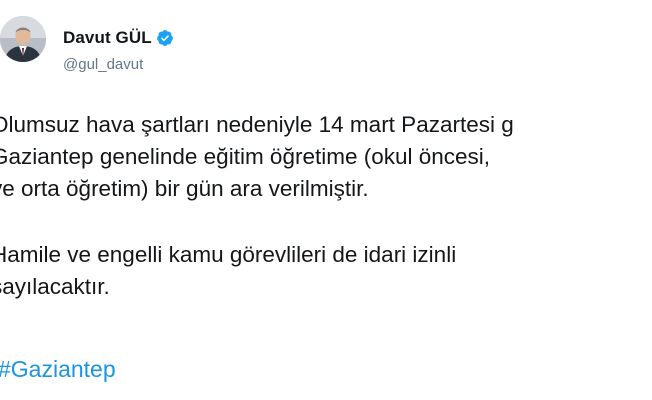 This screenshot has height=400, width=652. I want to click on display-name: Davut GÜL, so click(107, 38).